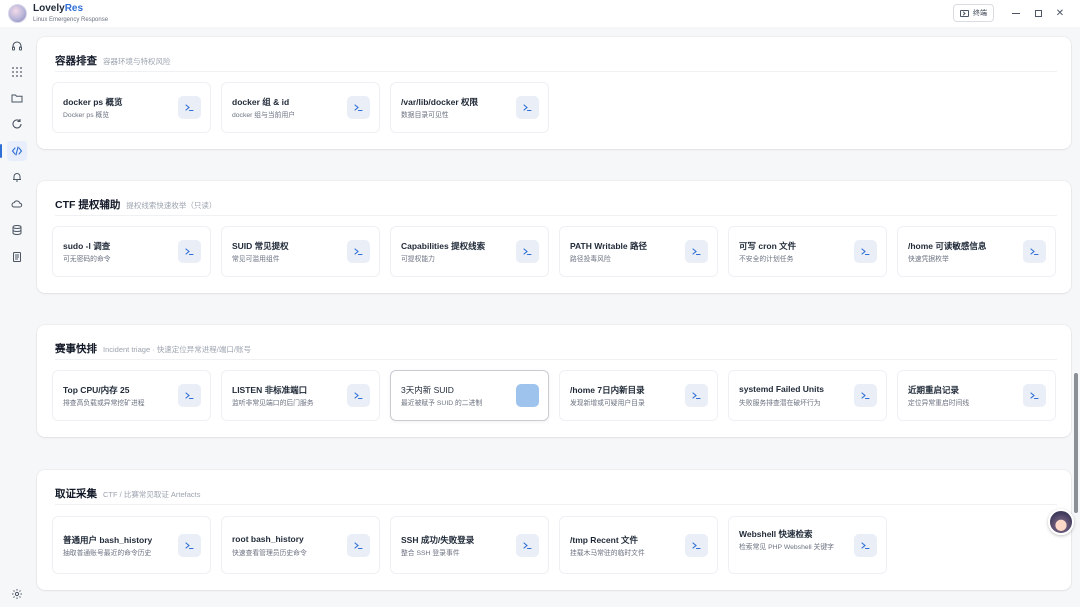 The image size is (1080, 607). I want to click on assistant-avatar, so click(1061, 522).